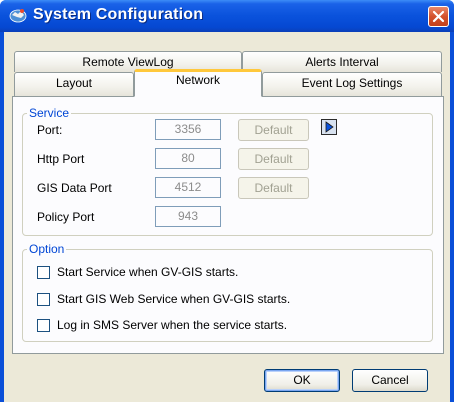 The image size is (454, 402). I want to click on start-service-checkbox-row: Start Service when GV-GIS starts., so click(137, 272).